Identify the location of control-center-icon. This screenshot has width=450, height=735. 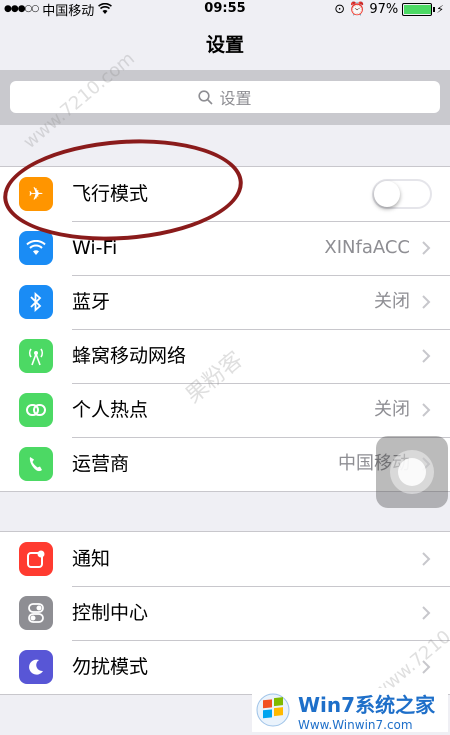
(36, 613).